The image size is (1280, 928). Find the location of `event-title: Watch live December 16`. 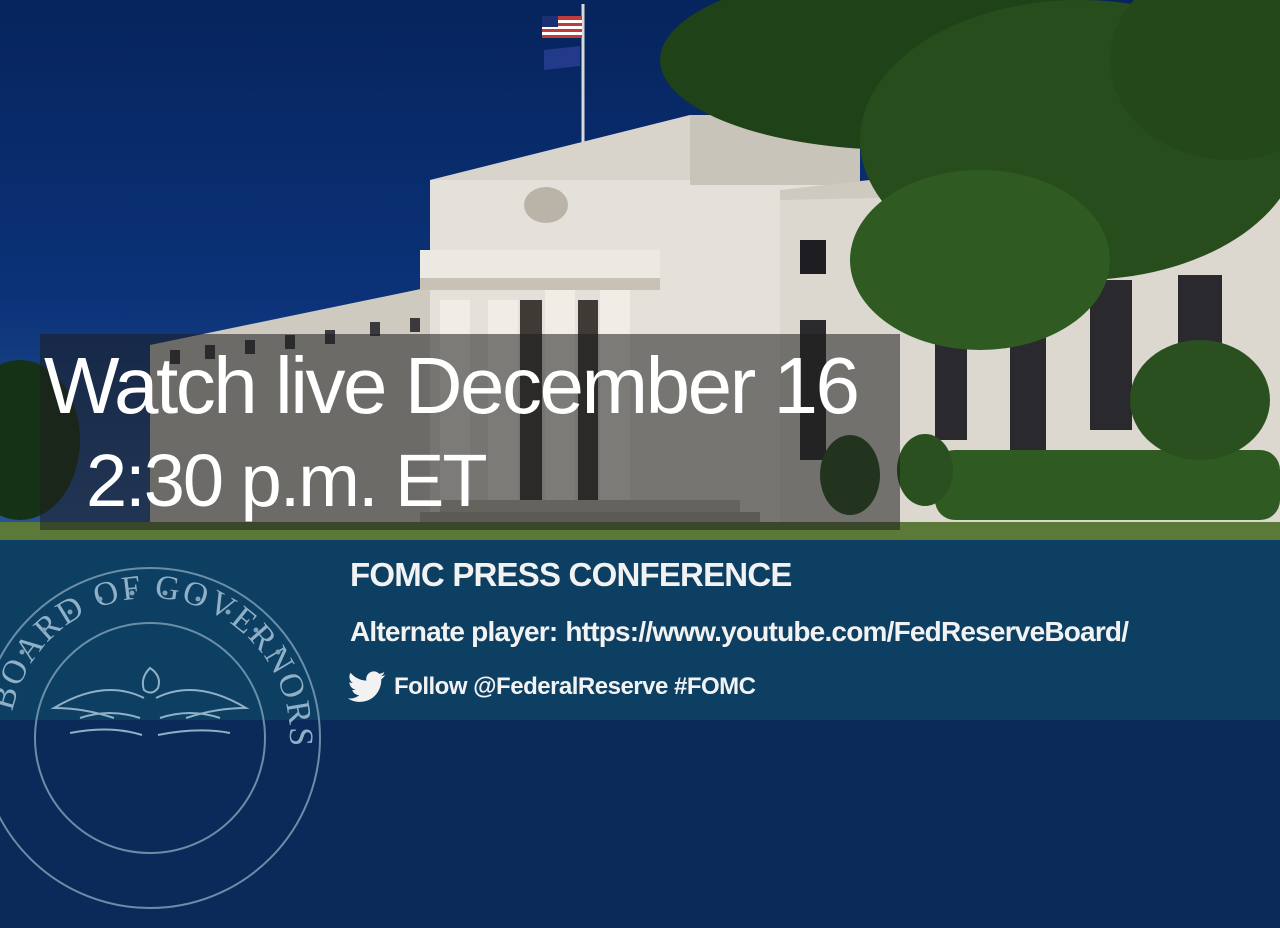

event-title: Watch live December 16 is located at coordinates (452, 385).